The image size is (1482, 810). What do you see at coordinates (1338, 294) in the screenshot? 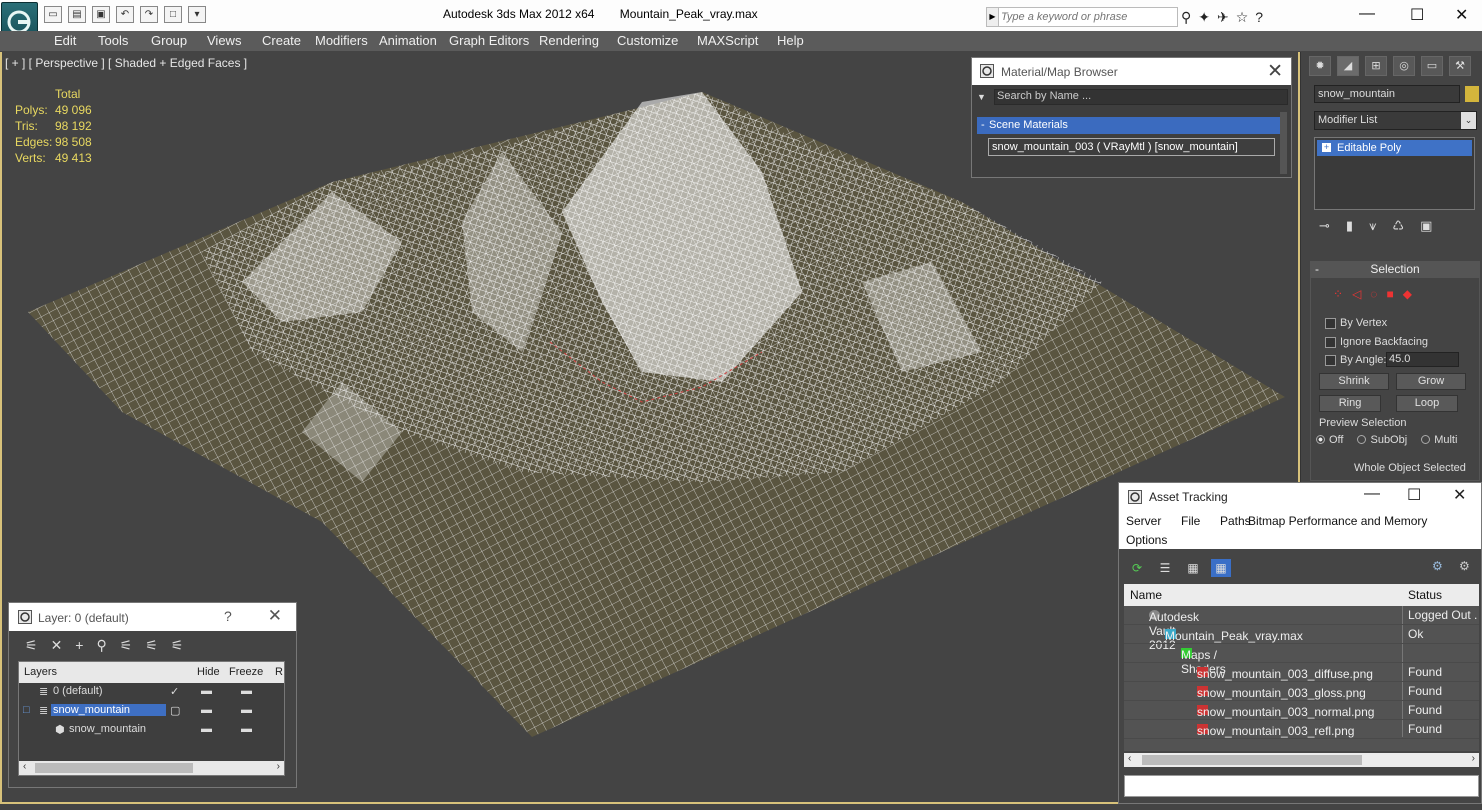
I see `vertex-icon: ⁘` at bounding box center [1338, 294].